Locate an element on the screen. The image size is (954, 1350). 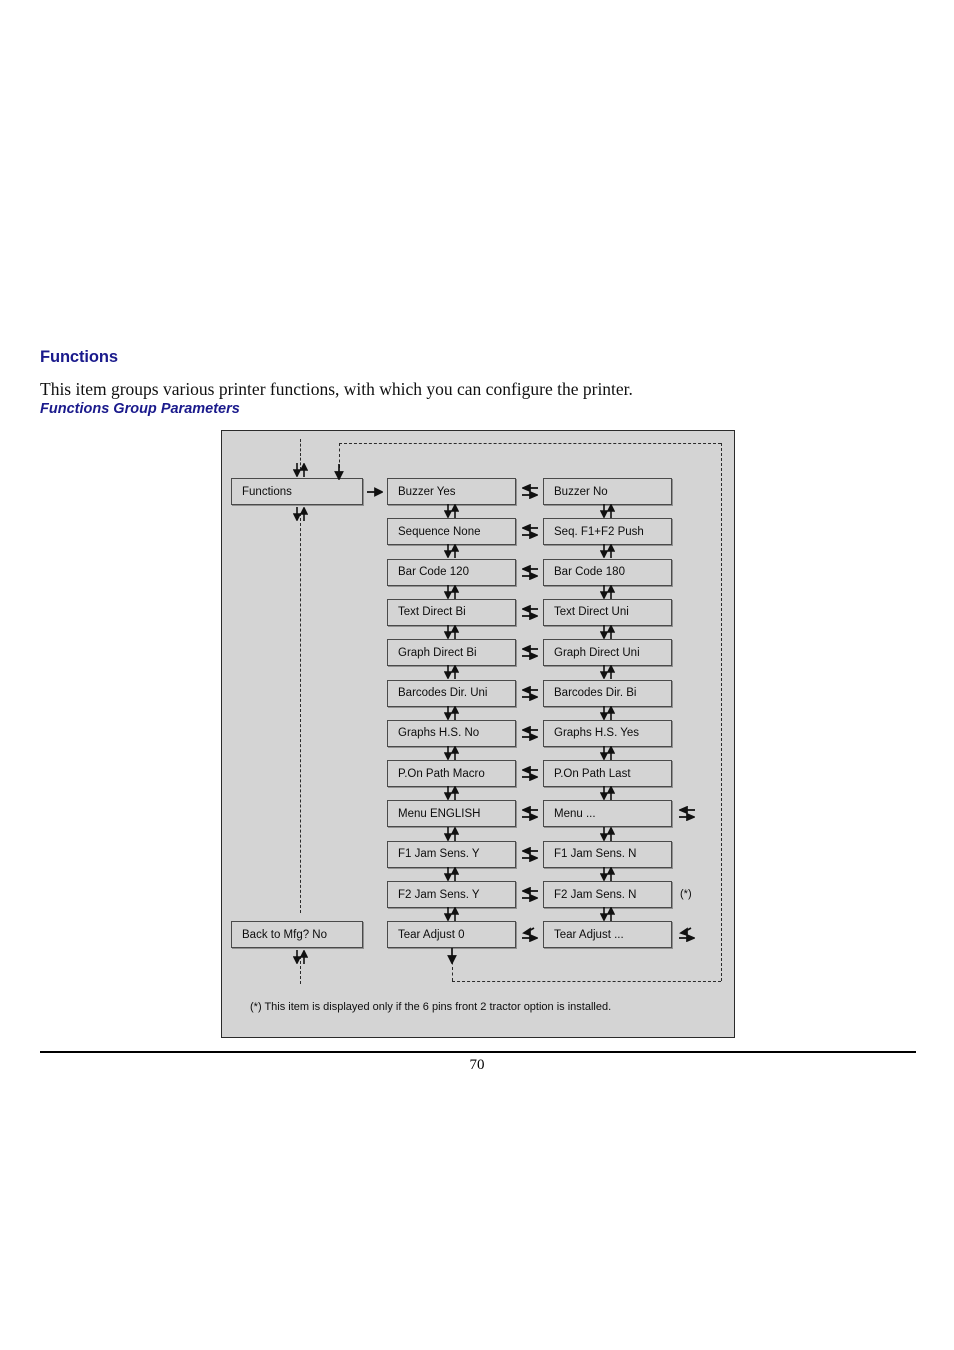
menu-node-right-0: Buzzer No is located at coordinates (607, 491).